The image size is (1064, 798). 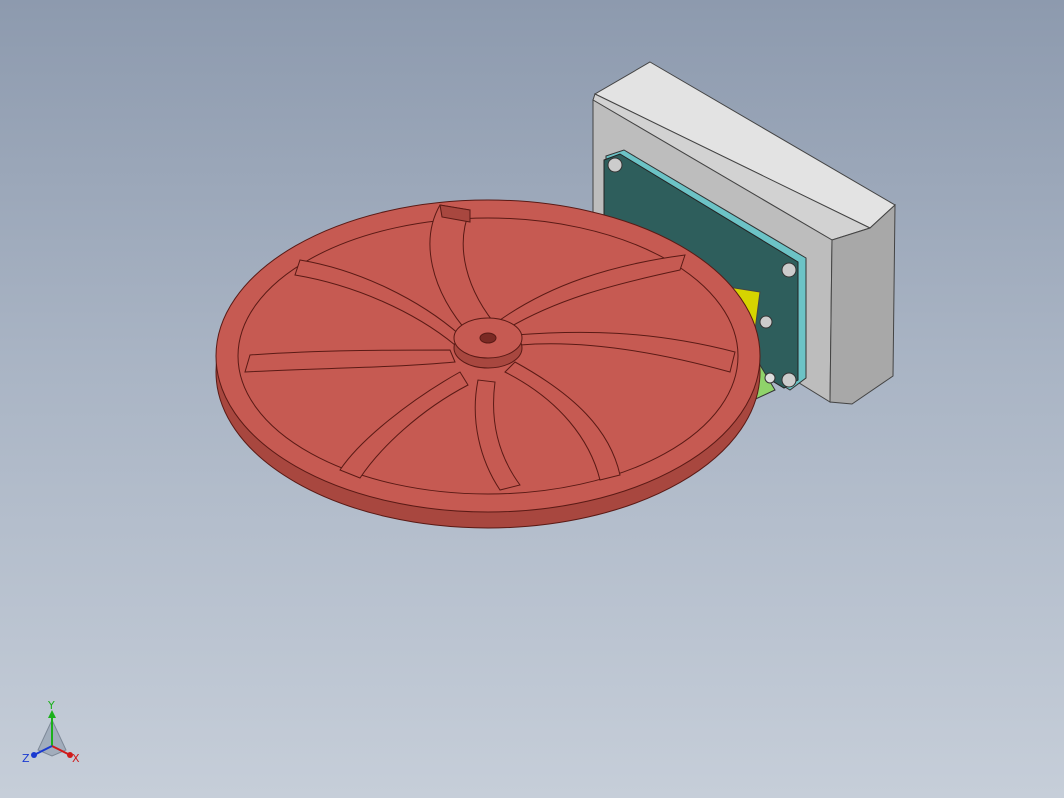 What do you see at coordinates (488, 343) in the screenshot?
I see `wheel-hub` at bounding box center [488, 343].